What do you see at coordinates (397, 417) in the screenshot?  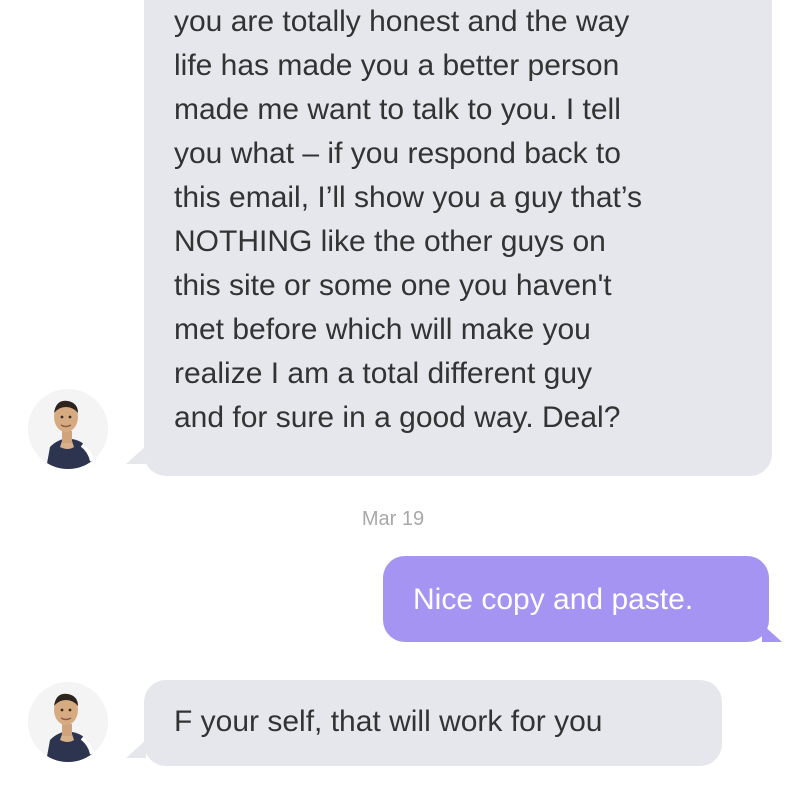 I see `message-line: and for sure in a good way. Deal?` at bounding box center [397, 417].